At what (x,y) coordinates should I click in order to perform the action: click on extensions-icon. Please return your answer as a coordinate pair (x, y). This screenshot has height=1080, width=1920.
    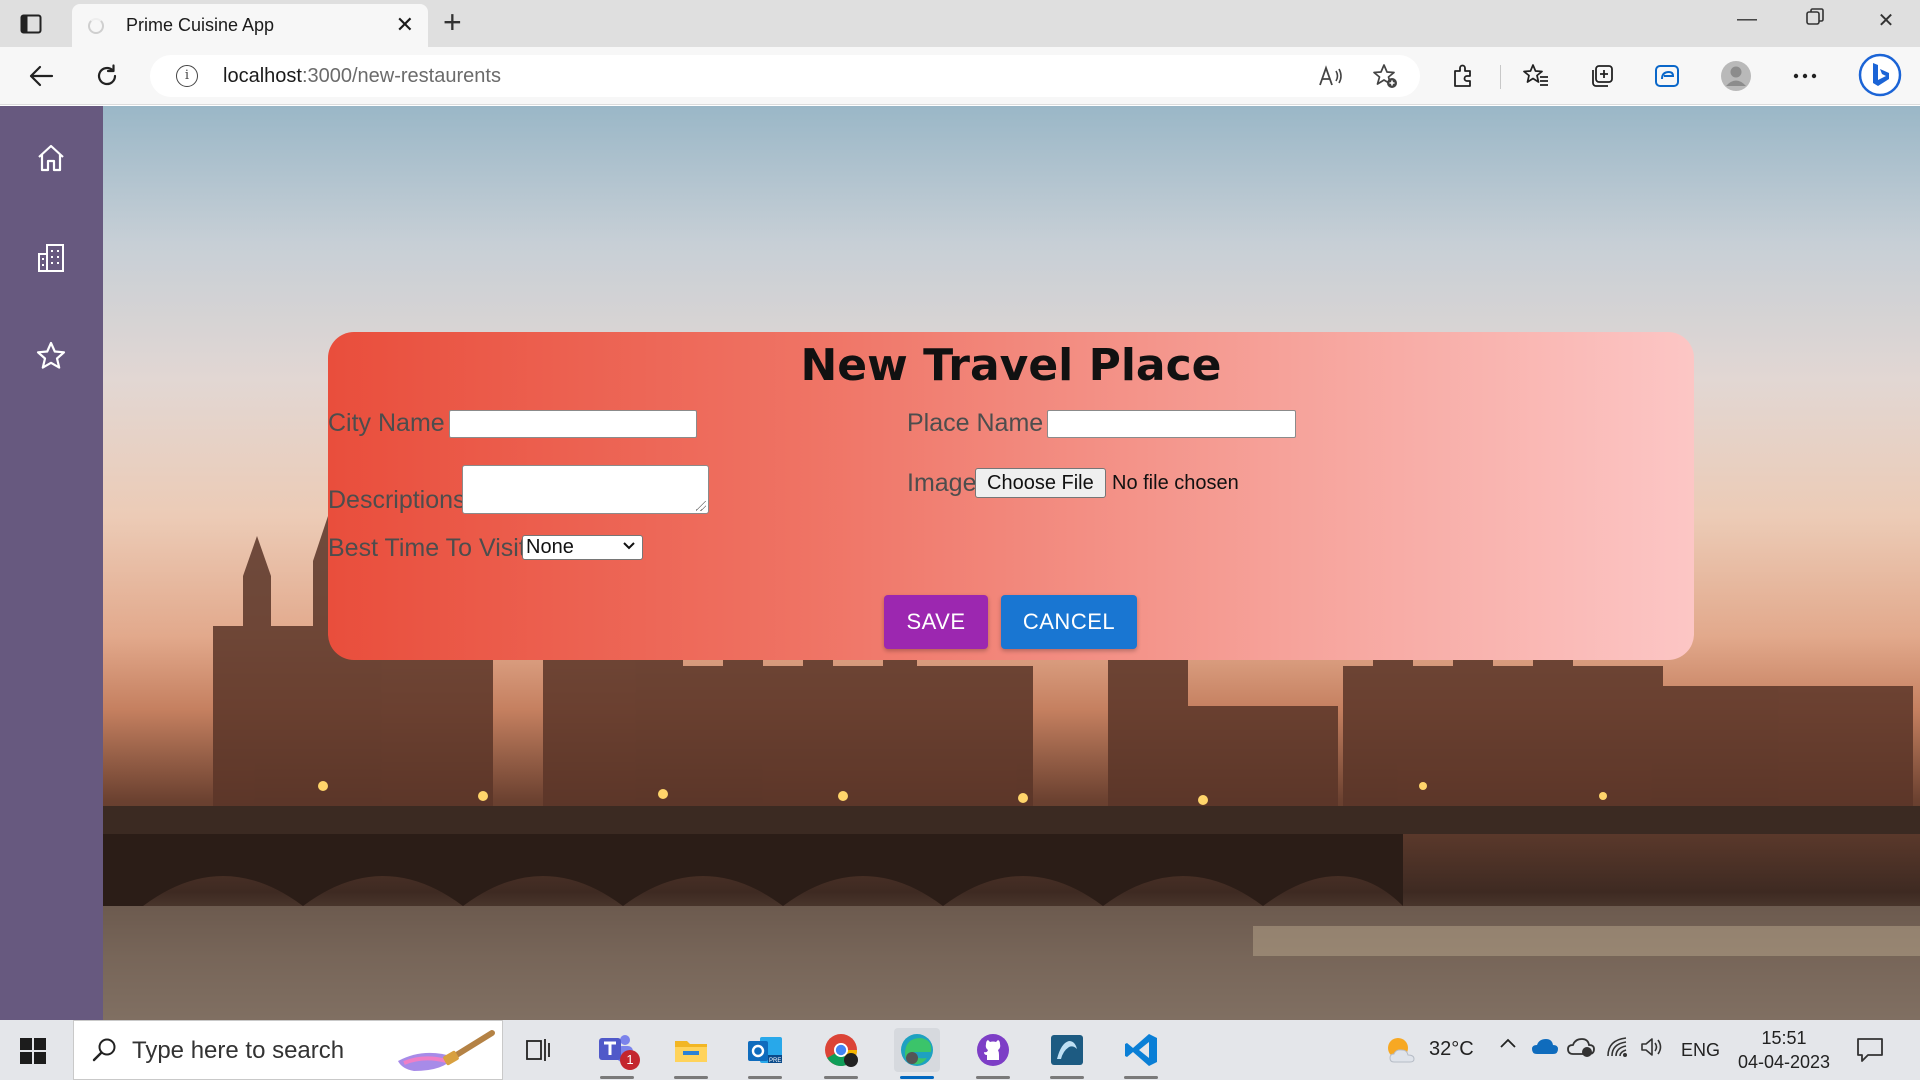
    Looking at the image, I should click on (1463, 76).